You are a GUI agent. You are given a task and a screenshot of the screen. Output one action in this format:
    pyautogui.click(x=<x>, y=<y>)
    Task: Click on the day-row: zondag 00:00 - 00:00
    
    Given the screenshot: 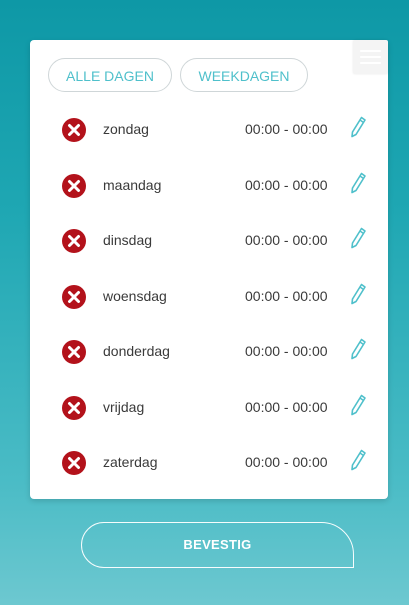 What is the action you would take?
    pyautogui.click(x=209, y=130)
    